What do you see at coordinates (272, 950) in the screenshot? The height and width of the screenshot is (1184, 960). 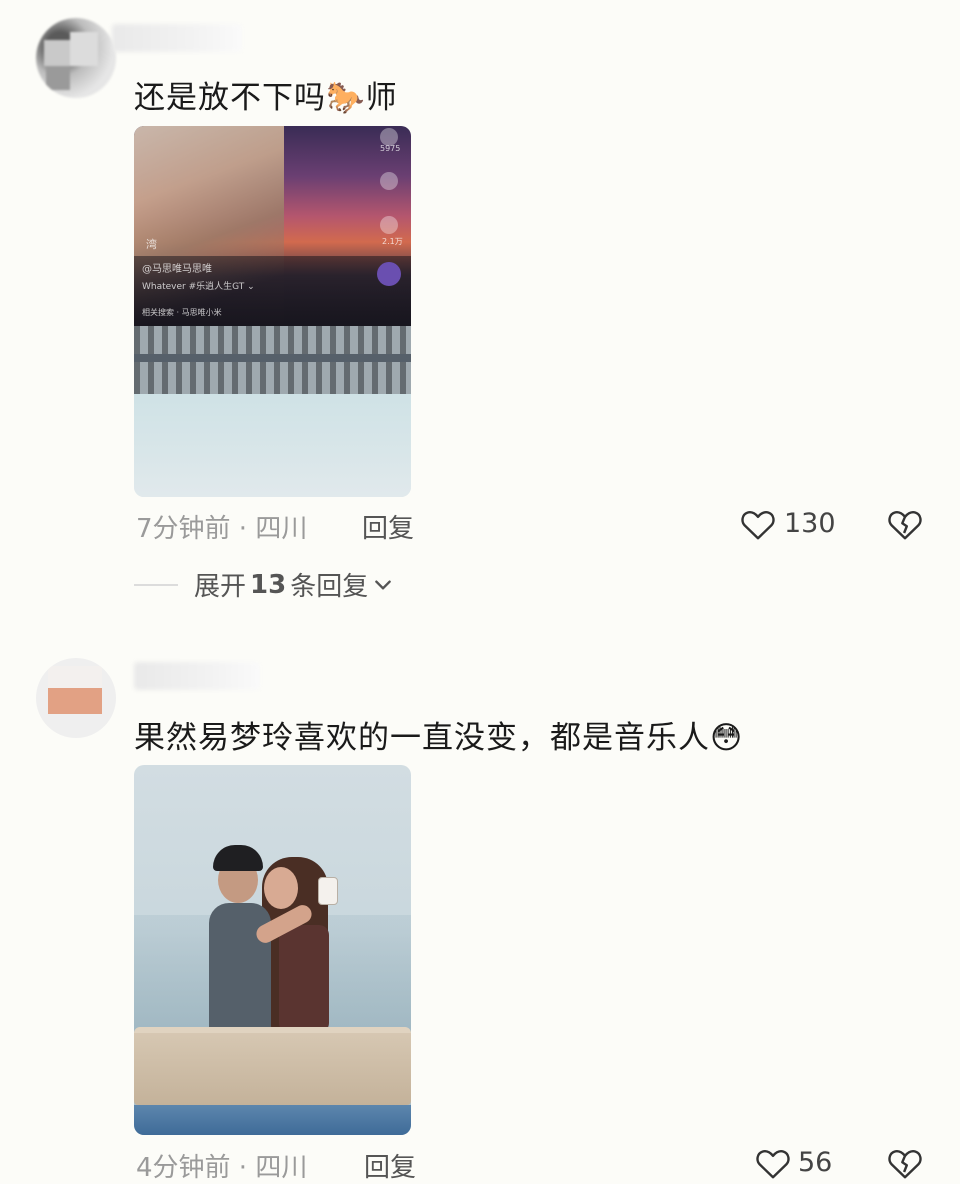 I see `comment-image` at bounding box center [272, 950].